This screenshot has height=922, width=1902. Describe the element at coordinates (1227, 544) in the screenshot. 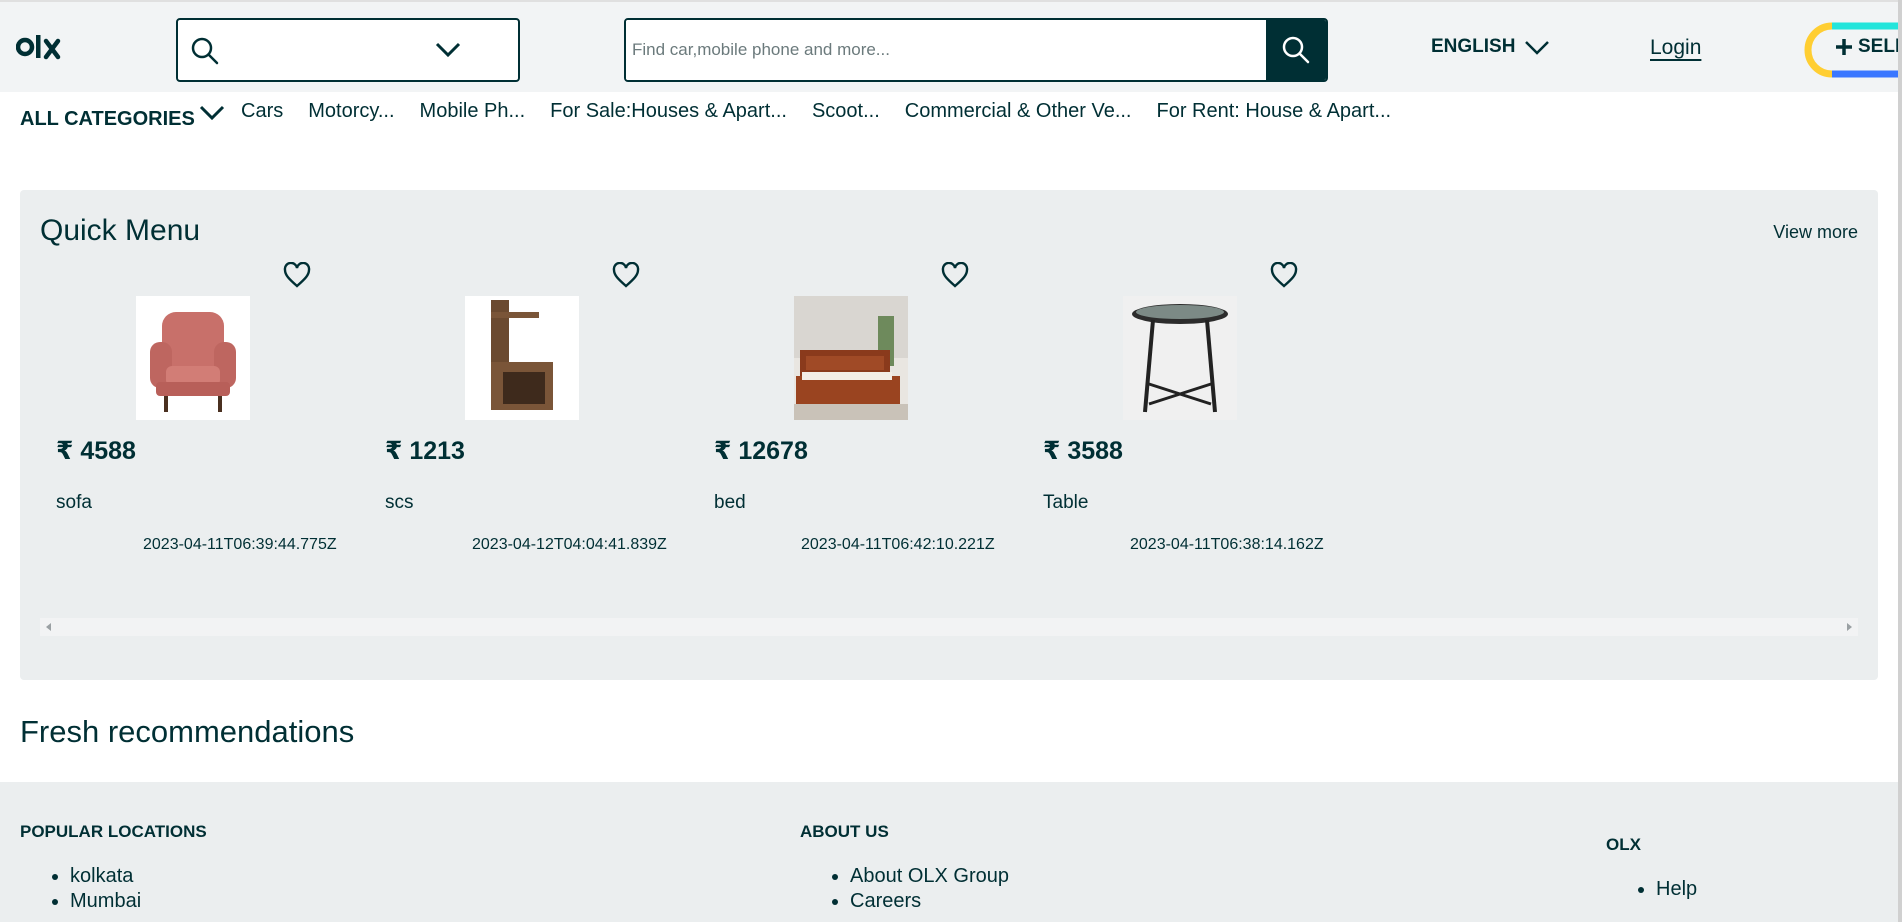

I see `product-date: 2023-04-11T06:38:14.162Z` at that location.